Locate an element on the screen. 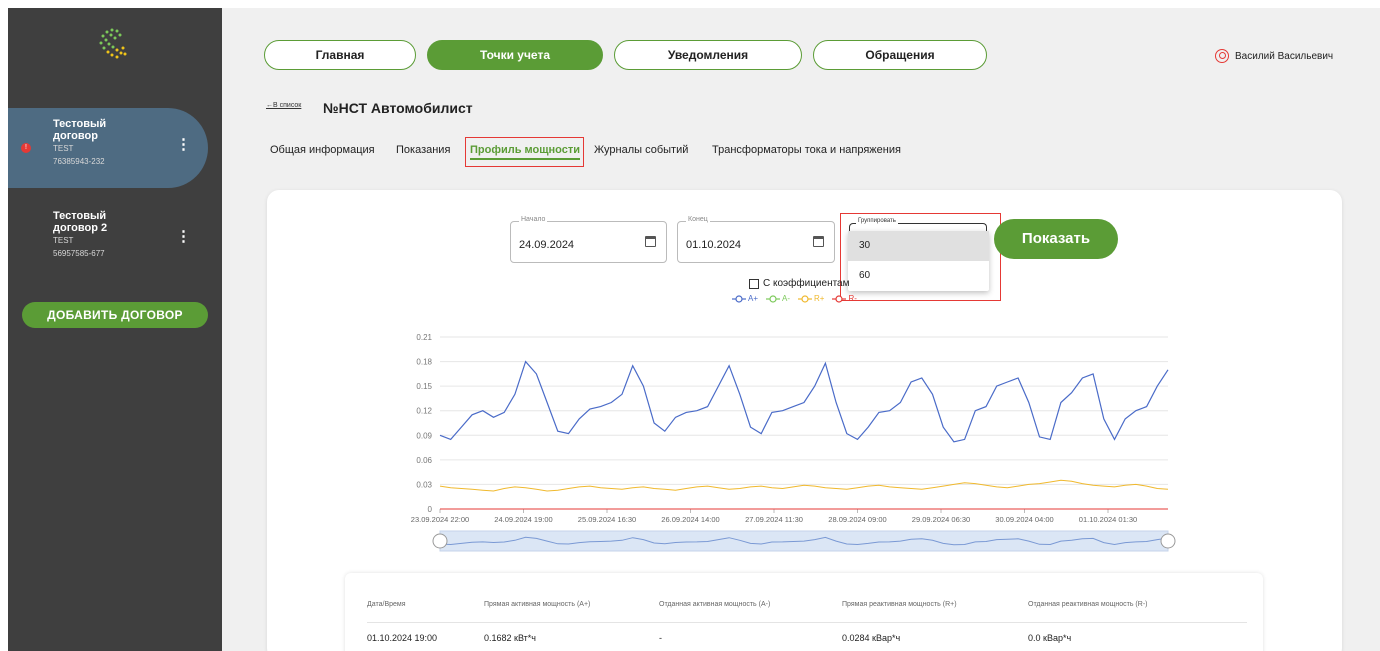 The image size is (1380, 651). table-cell-a-minus: - is located at coordinates (660, 638).